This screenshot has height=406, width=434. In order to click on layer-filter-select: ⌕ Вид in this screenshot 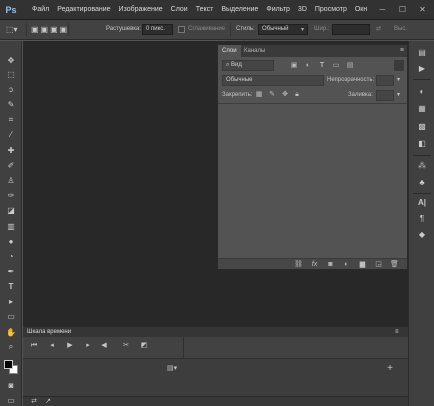, I will do `click(248, 65)`.